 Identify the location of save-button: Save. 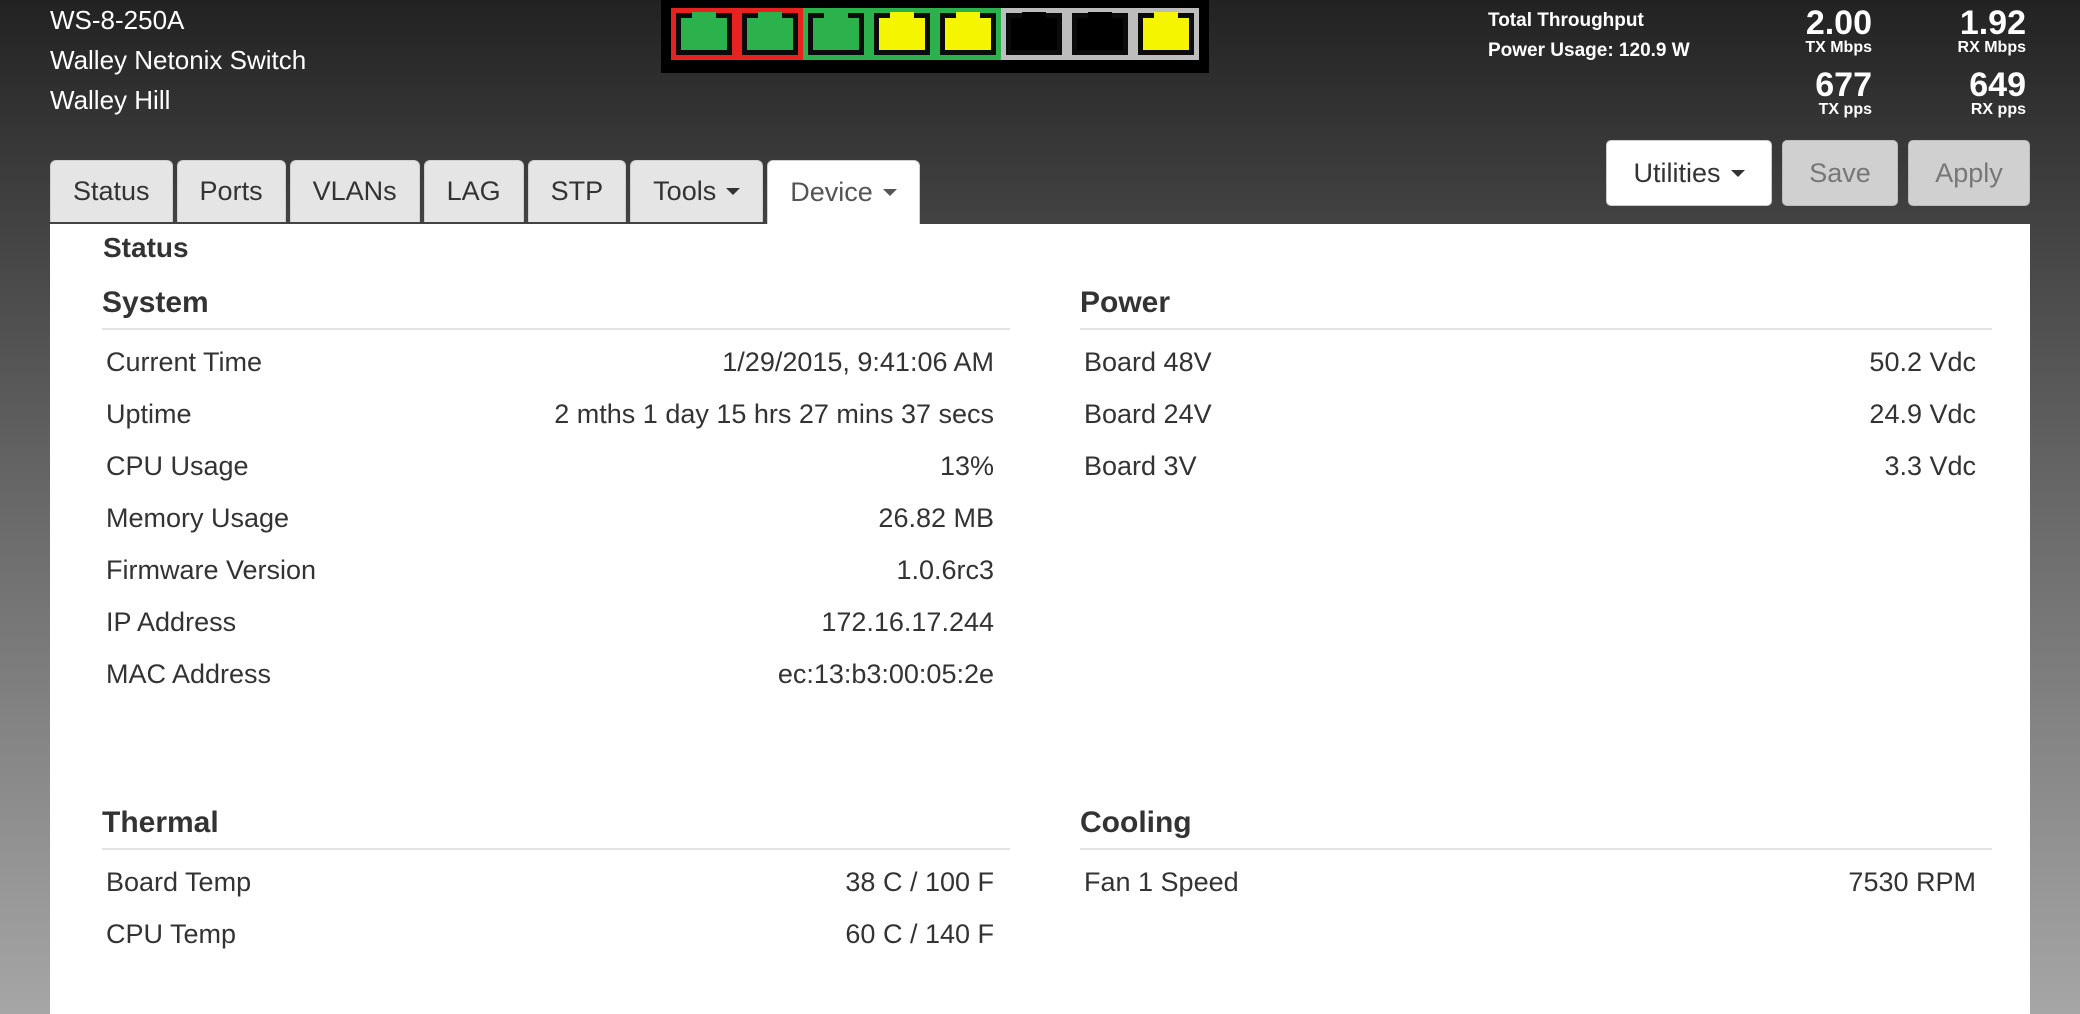
(1840, 173).